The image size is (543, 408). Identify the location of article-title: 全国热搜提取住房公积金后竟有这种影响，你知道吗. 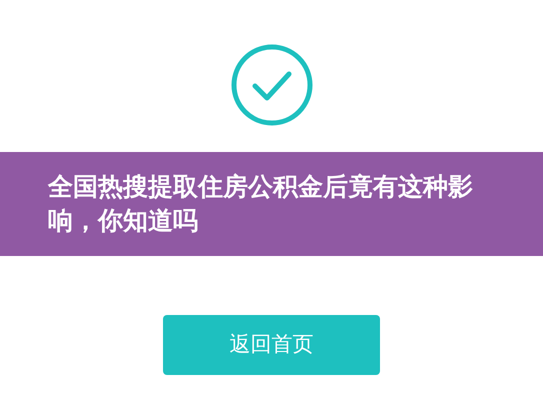
(261, 204).